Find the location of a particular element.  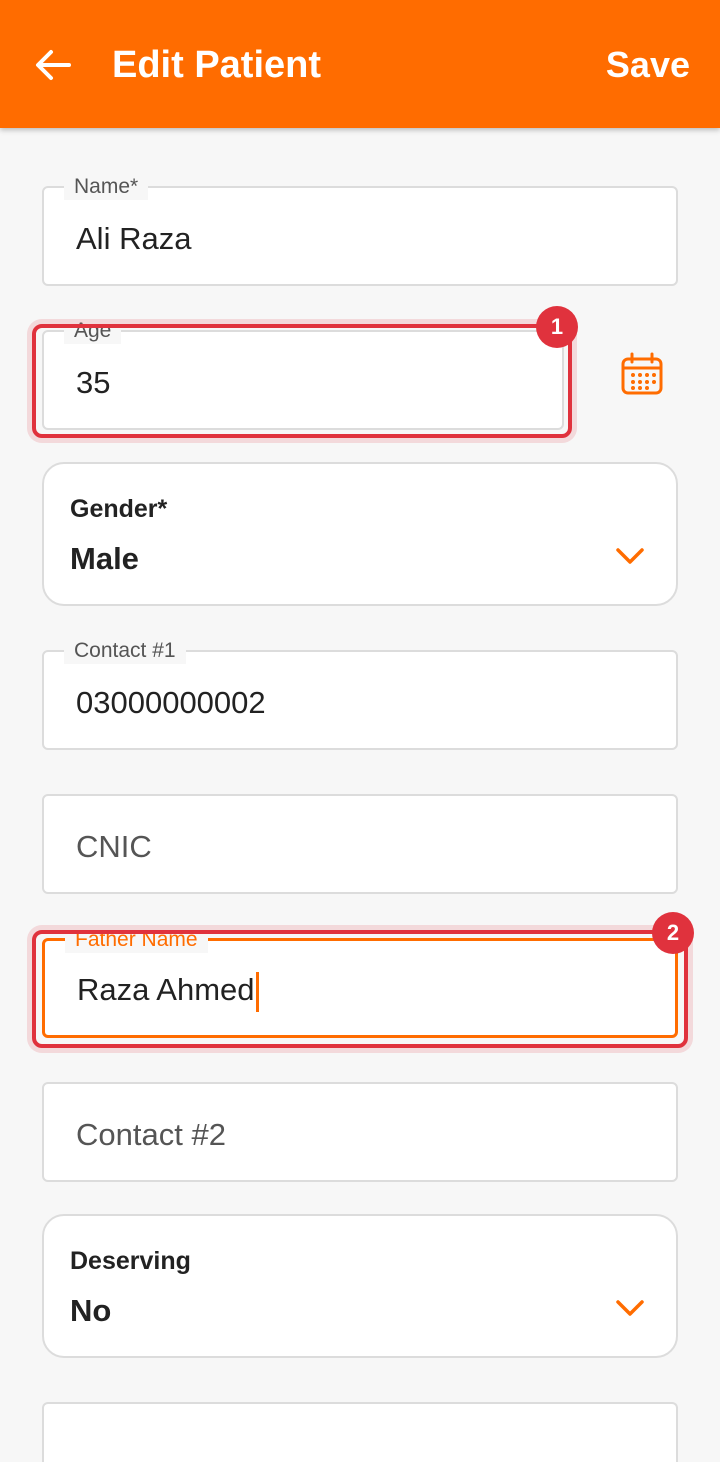

arrow-left-icon is located at coordinates (53, 65).